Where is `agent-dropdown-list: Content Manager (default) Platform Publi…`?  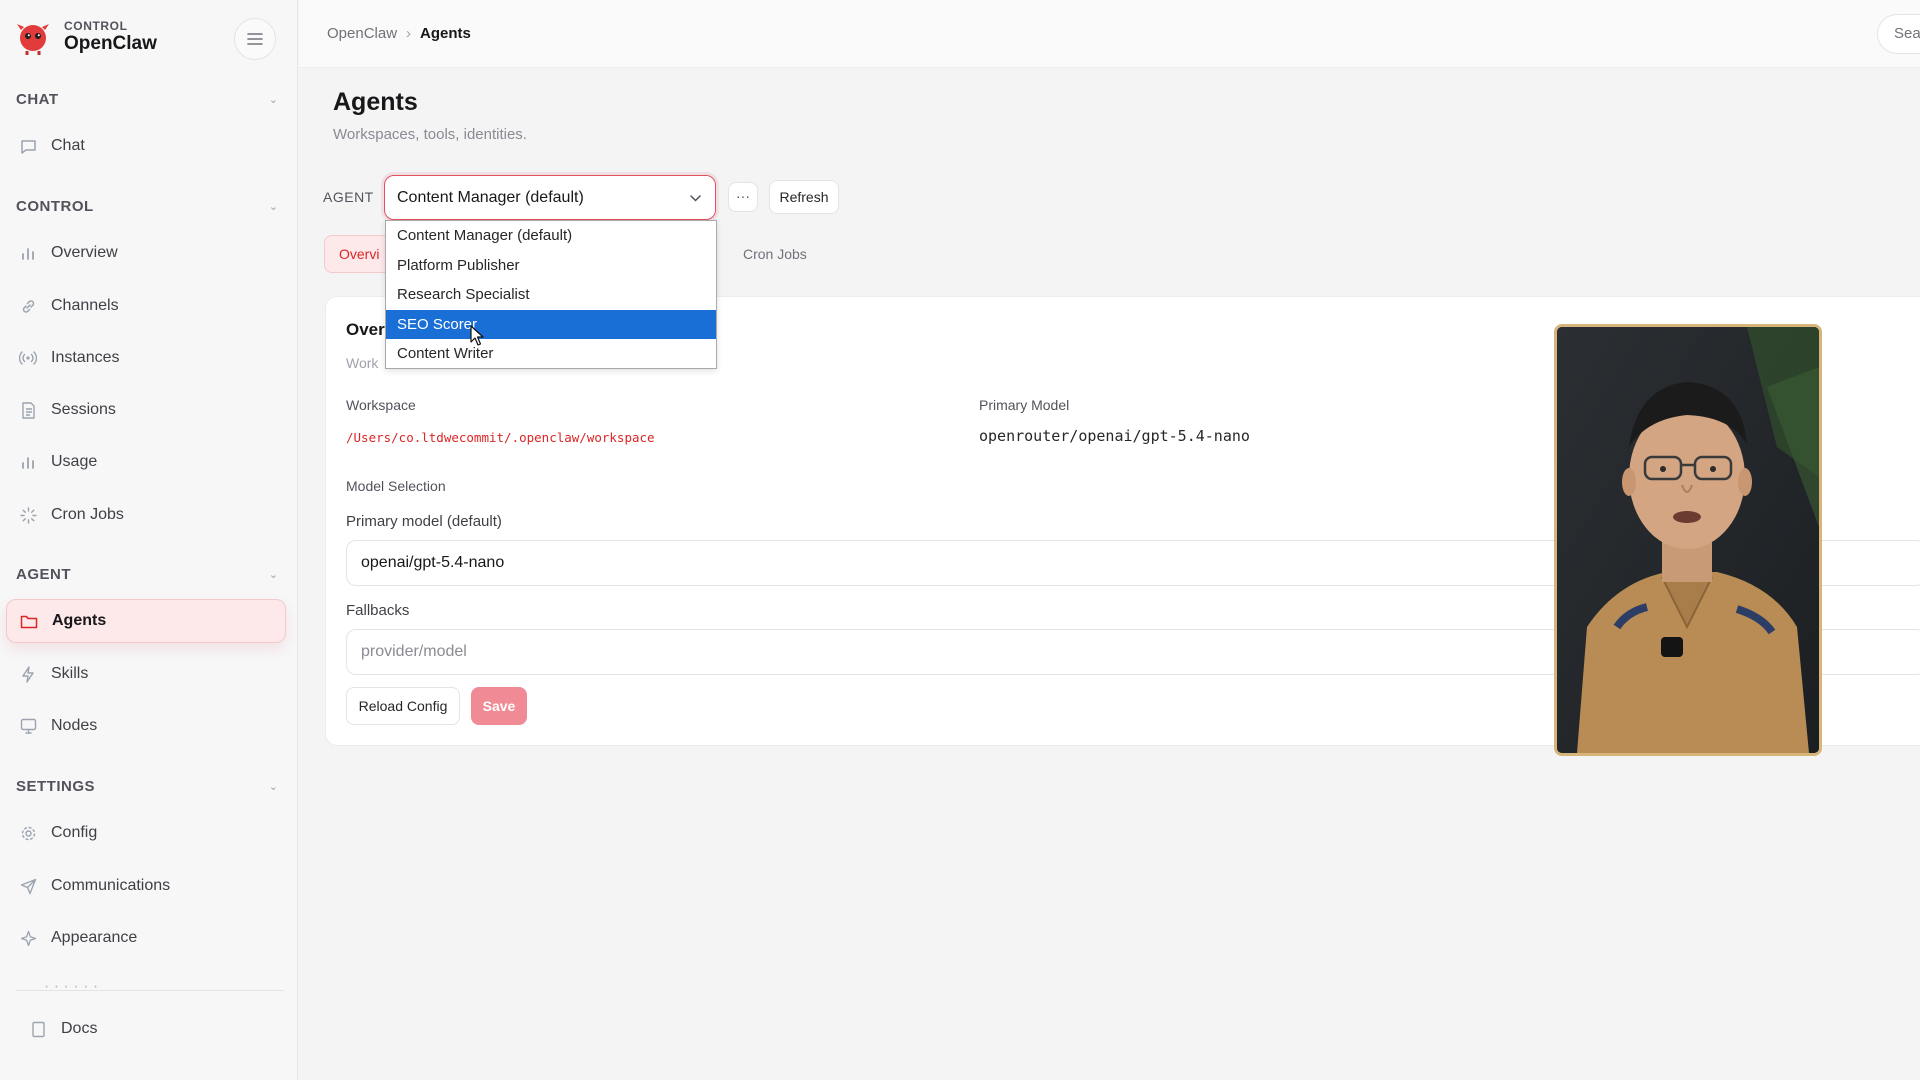
agent-dropdown-list: Content Manager (default) Platform Publi… is located at coordinates (551, 294).